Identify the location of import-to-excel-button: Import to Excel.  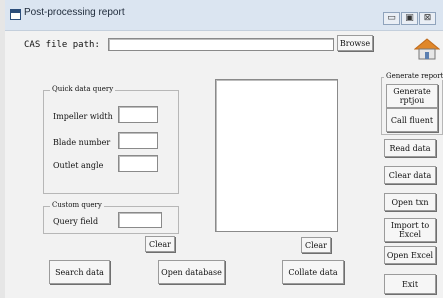
(410, 230).